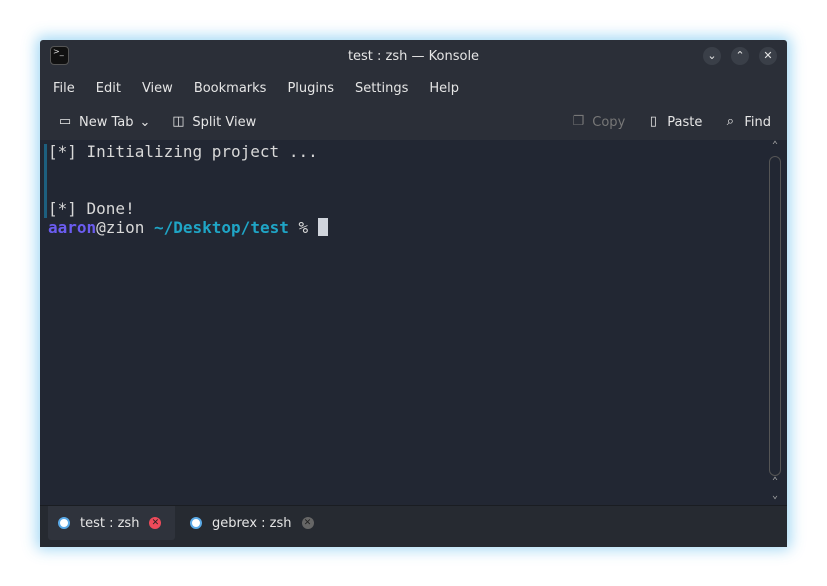  I want to click on chevron-down-icon: ⌄, so click(145, 122).